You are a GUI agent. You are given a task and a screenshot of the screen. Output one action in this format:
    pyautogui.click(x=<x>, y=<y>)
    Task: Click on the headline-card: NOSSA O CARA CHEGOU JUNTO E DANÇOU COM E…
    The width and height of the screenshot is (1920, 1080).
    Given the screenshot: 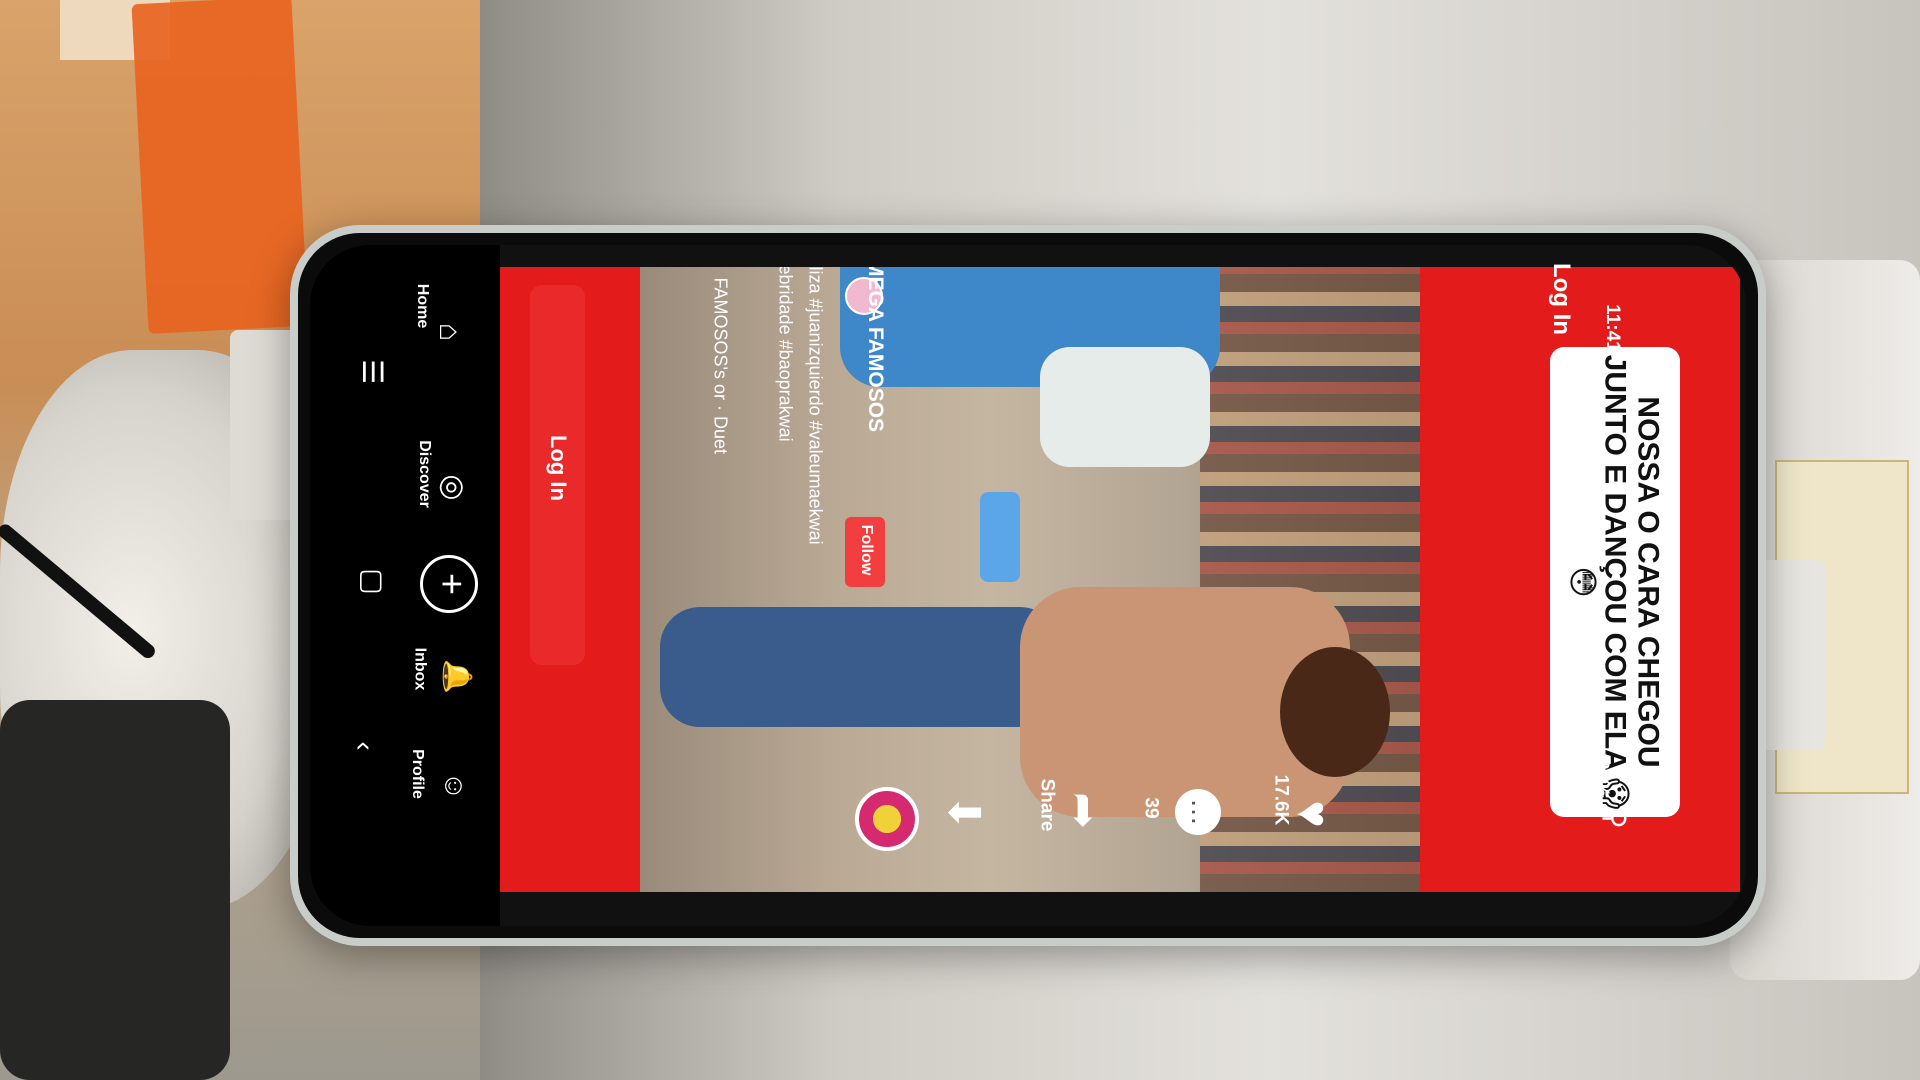 What is the action you would take?
    pyautogui.click(x=1615, y=582)
    